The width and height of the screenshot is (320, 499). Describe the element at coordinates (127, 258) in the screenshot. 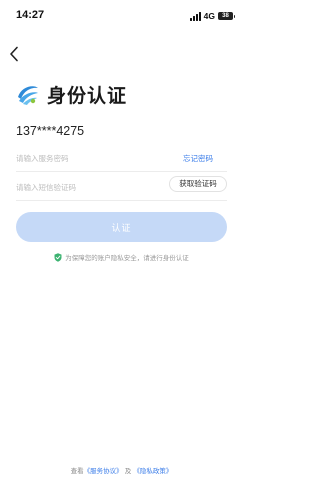

I see `privacy-text: 为保障您的账户隐私安全，请进行身份认证` at that location.